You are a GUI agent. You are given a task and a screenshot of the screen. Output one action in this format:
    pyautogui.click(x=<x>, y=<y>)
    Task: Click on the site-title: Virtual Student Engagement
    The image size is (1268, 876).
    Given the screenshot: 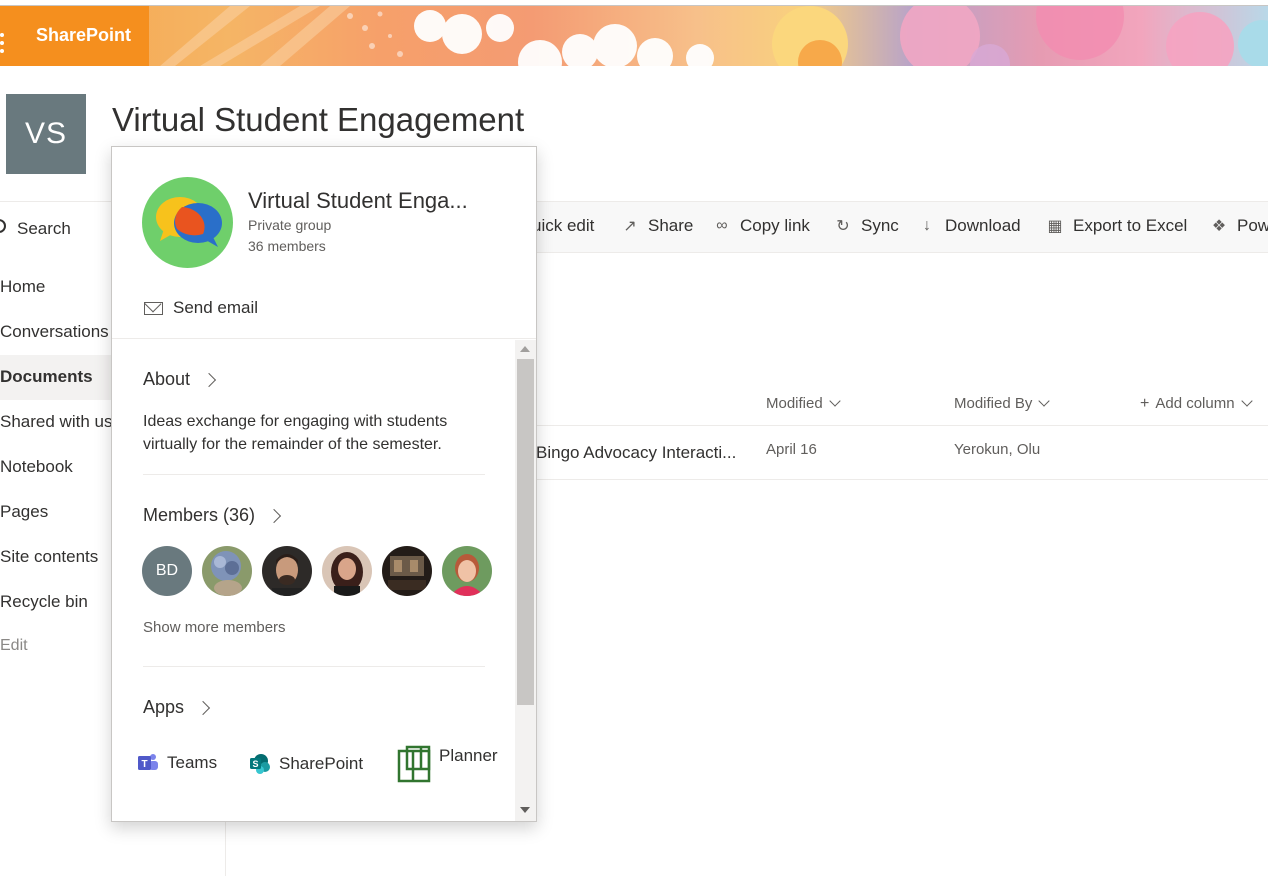 What is the action you would take?
    pyautogui.click(x=318, y=120)
    